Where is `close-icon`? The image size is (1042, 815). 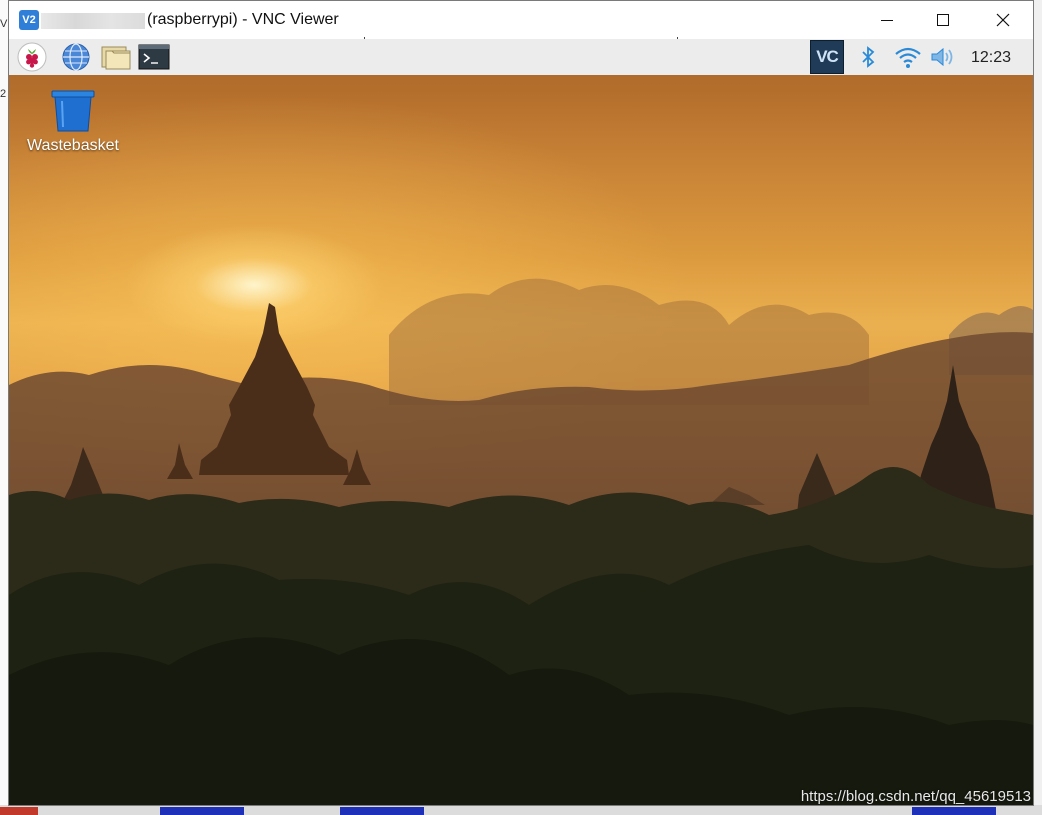
close-icon is located at coordinates (1003, 20).